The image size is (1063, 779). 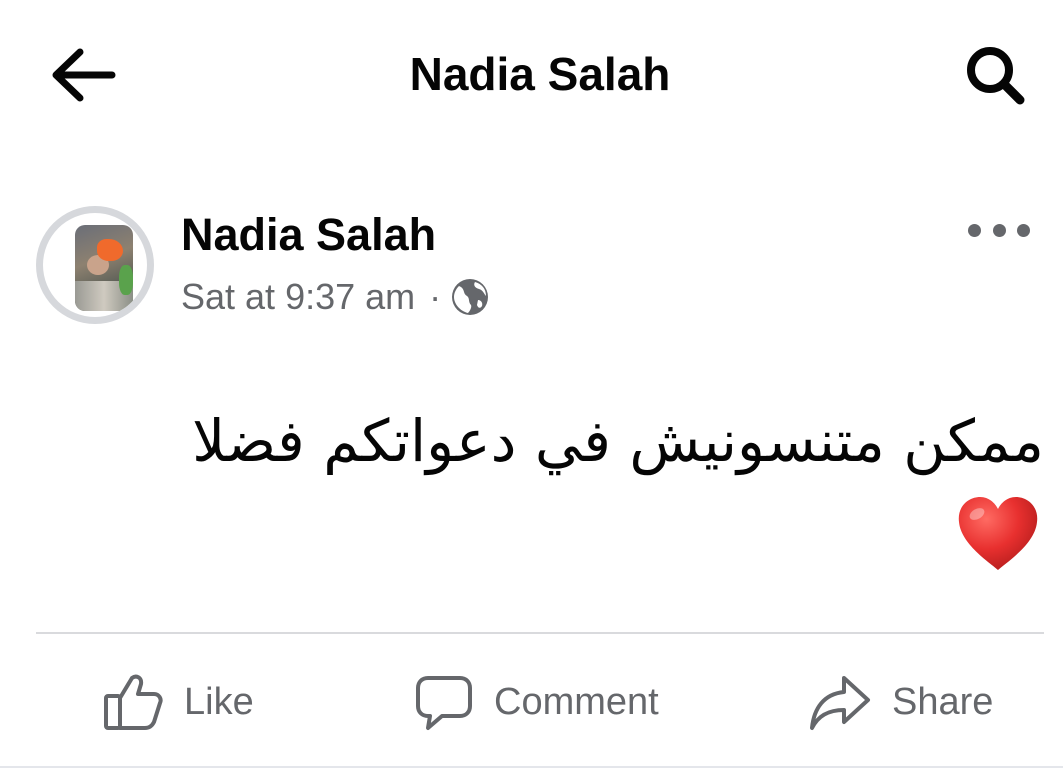 What do you see at coordinates (178, 702) in the screenshot?
I see `like-button: Like` at bounding box center [178, 702].